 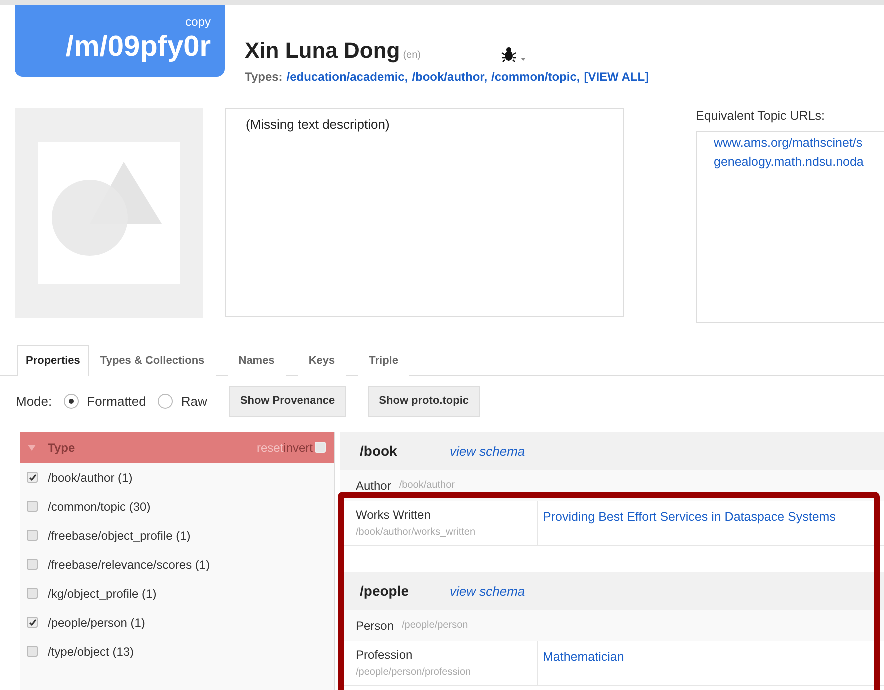 What do you see at coordinates (97, 623) in the screenshot?
I see `filter-item-label: /people/person (1)` at bounding box center [97, 623].